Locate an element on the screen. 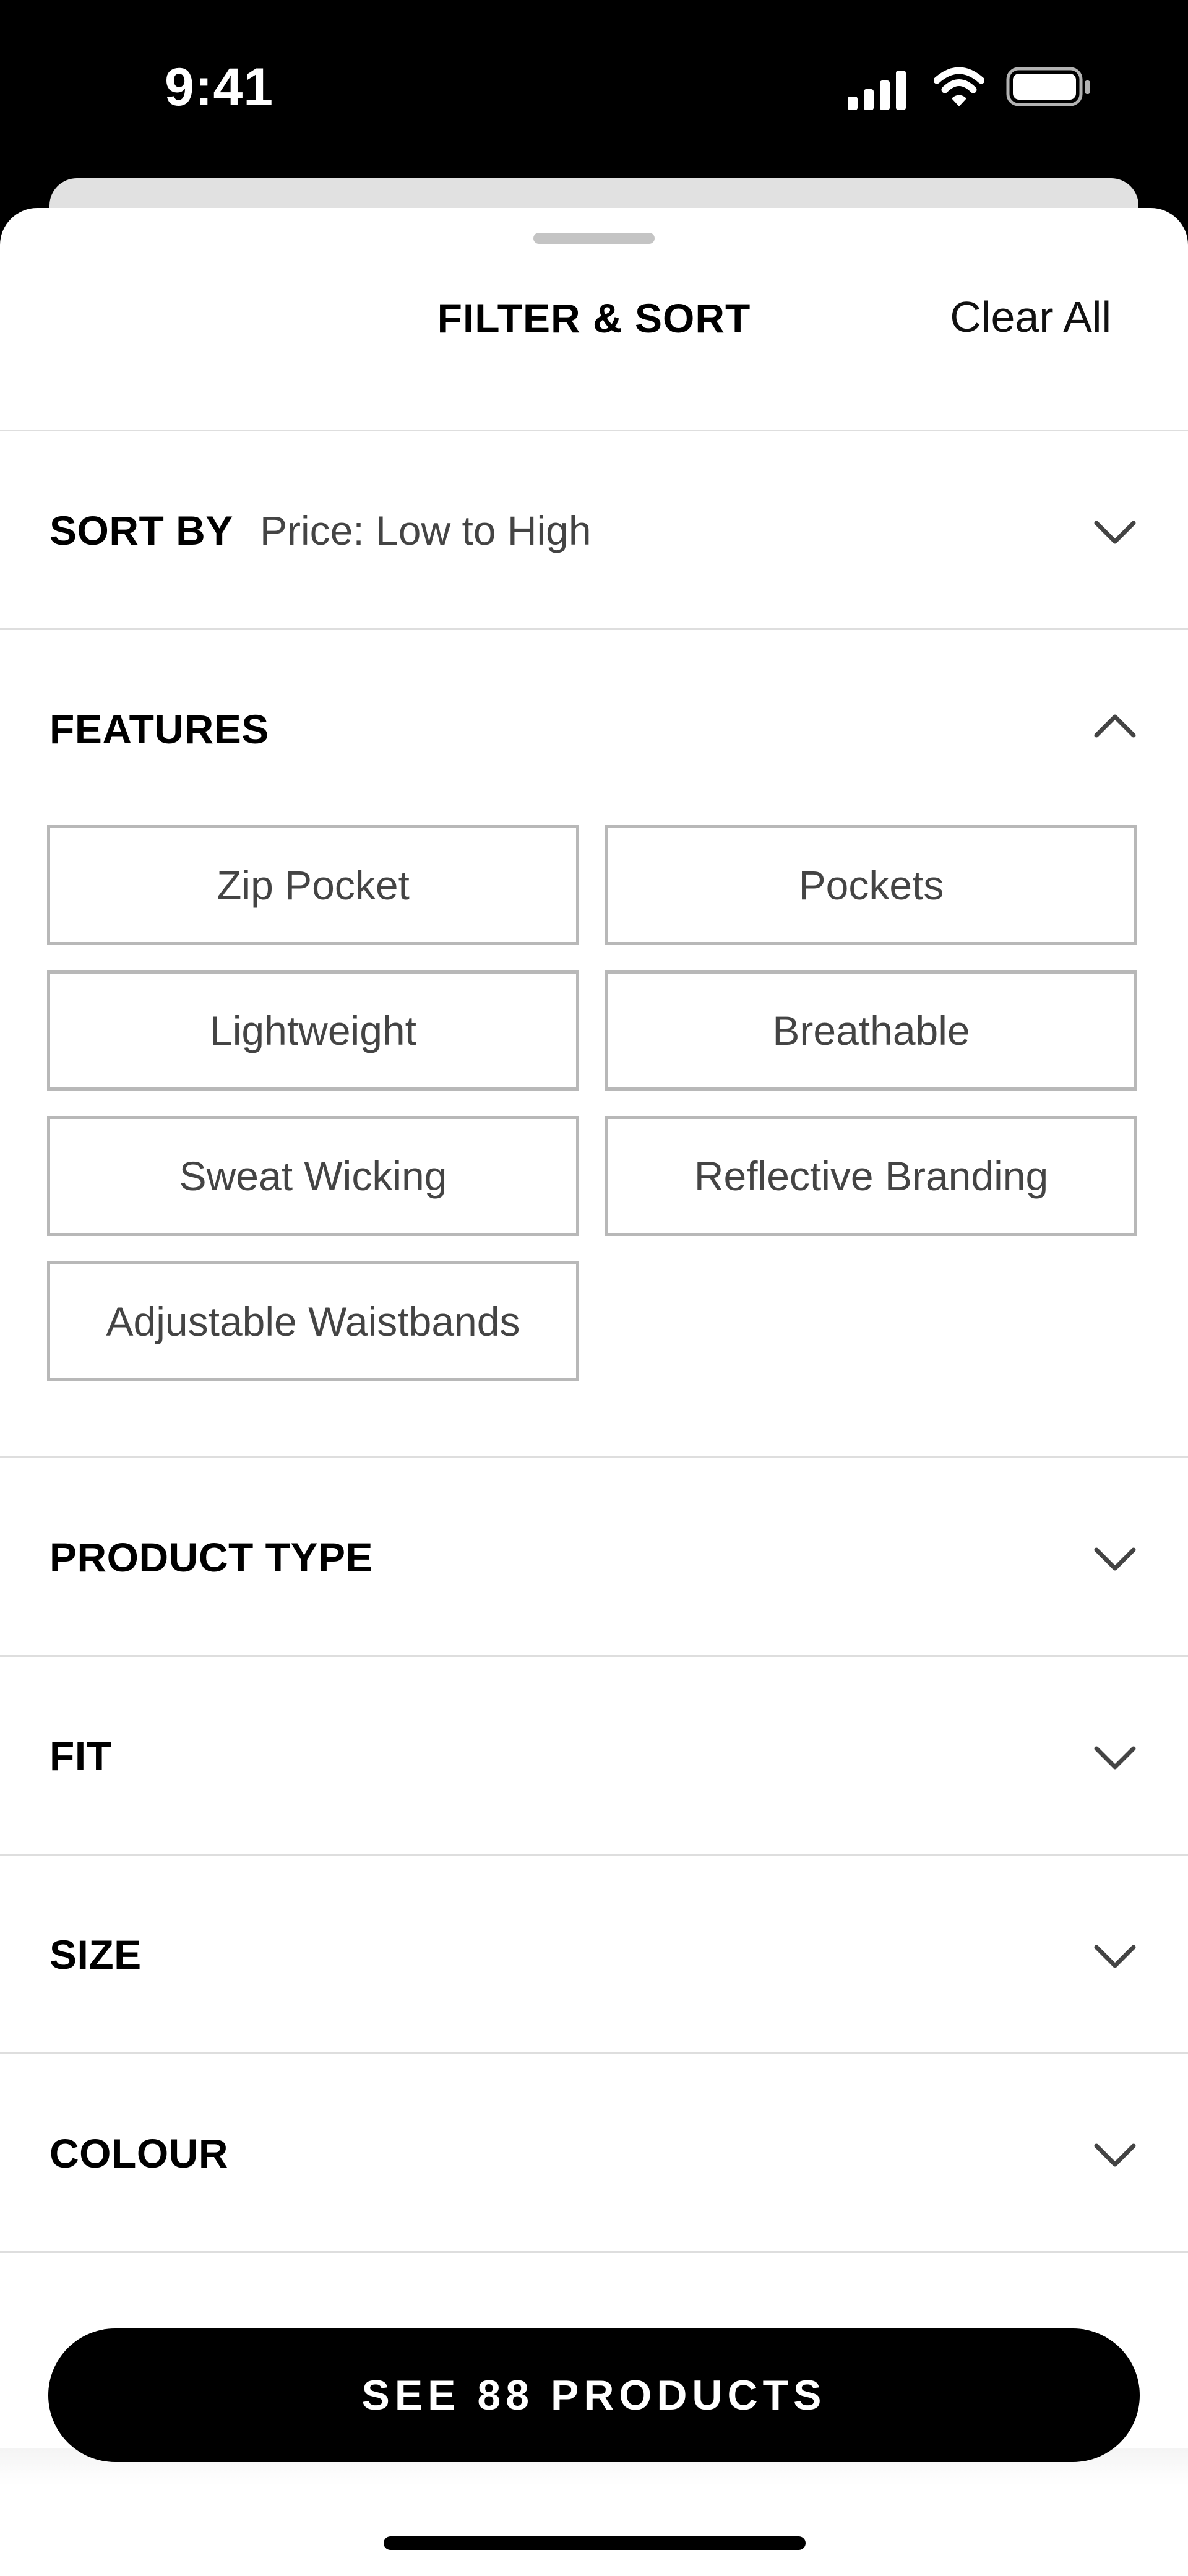  section-label: FIT is located at coordinates (81, 1756).